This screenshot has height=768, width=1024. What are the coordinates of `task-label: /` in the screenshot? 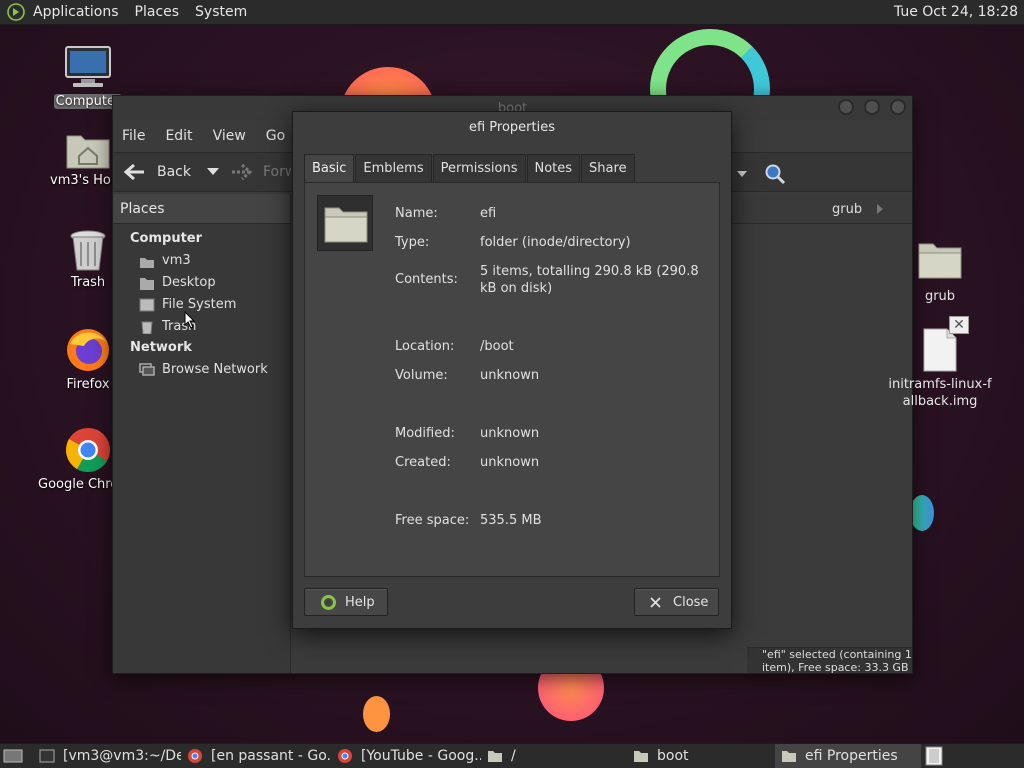 It's located at (513, 756).